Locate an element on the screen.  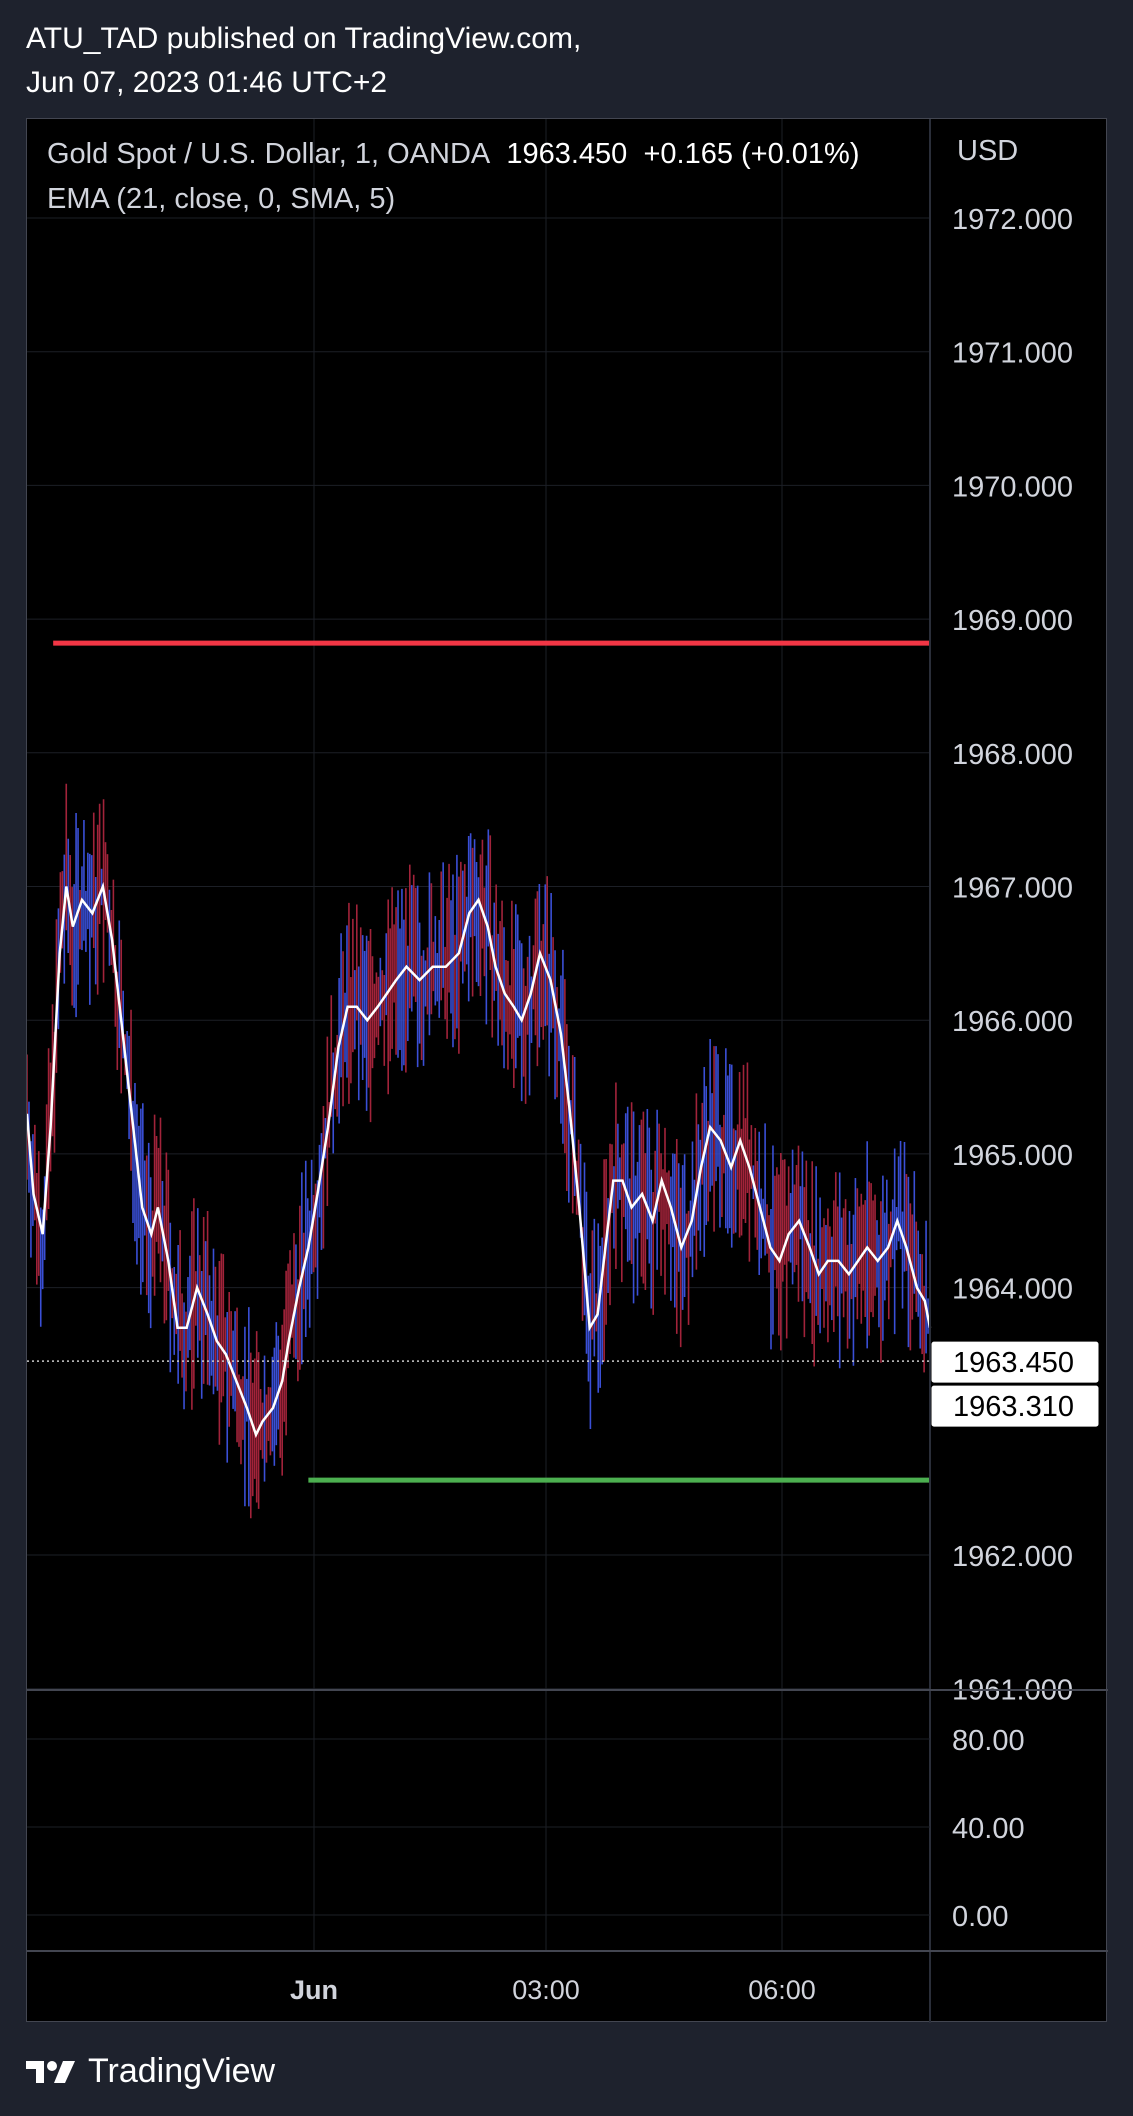
x-tick-label: 06:00 is located at coordinates (782, 1990).